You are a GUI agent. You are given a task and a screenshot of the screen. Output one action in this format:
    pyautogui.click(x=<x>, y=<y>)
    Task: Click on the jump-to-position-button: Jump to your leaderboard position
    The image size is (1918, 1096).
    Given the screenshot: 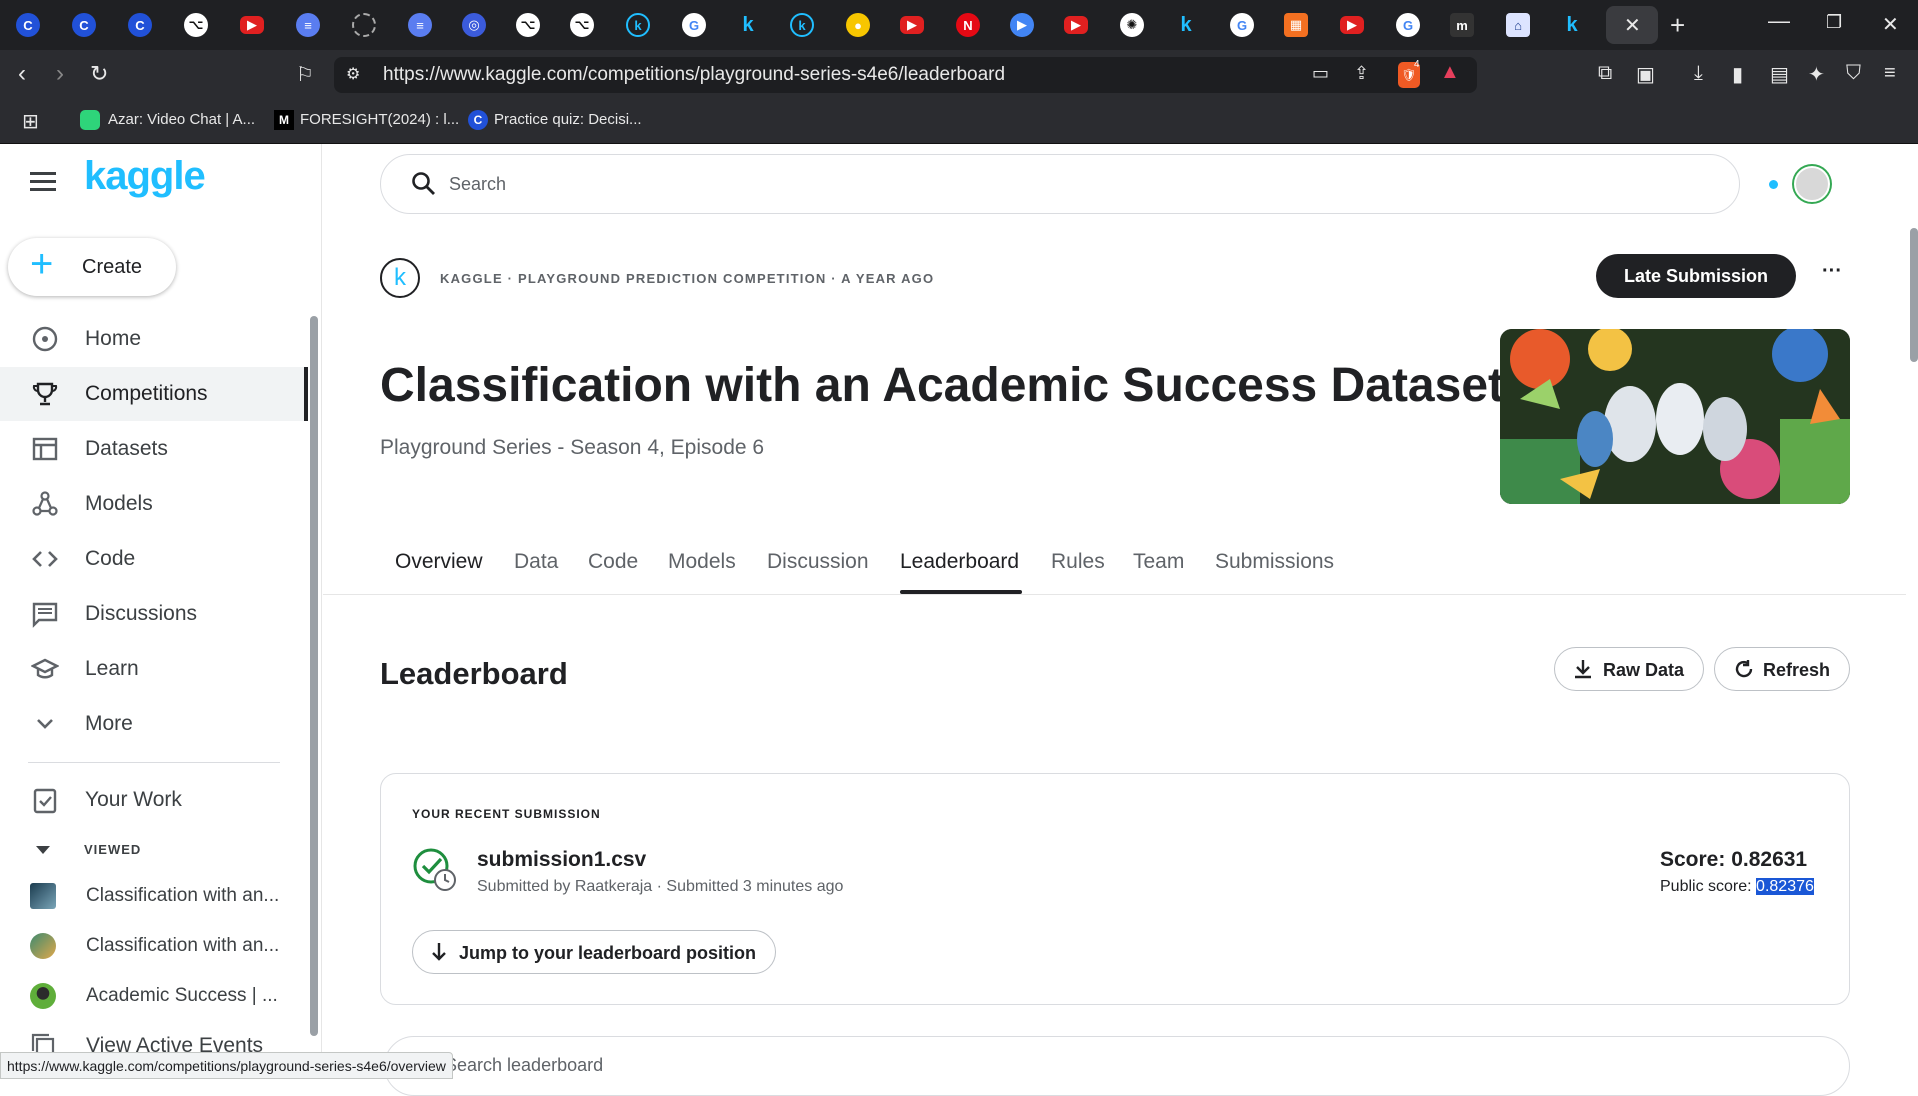 What is the action you would take?
    pyautogui.click(x=594, y=952)
    